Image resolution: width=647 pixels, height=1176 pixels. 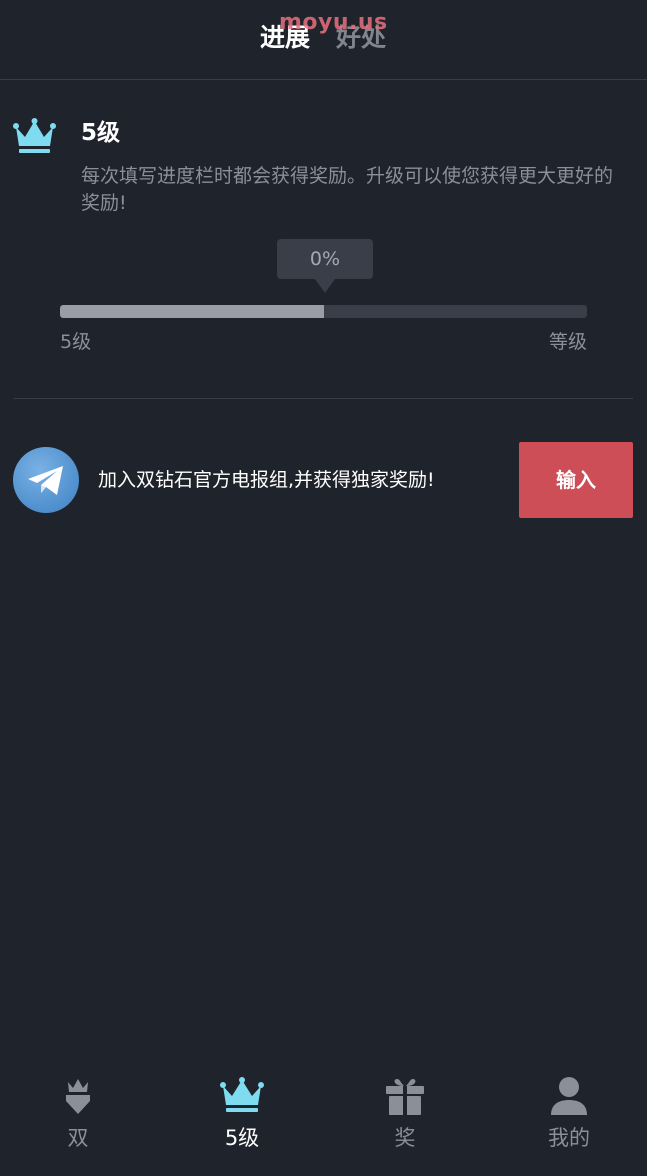 What do you see at coordinates (78, 1138) in the screenshot?
I see `nav-label-double: 双` at bounding box center [78, 1138].